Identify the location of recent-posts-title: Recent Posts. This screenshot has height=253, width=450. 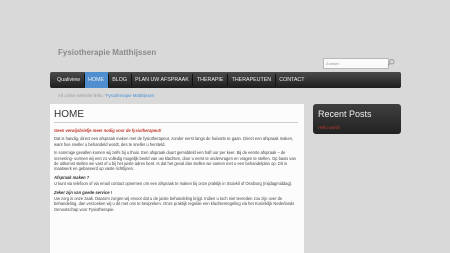
(345, 114).